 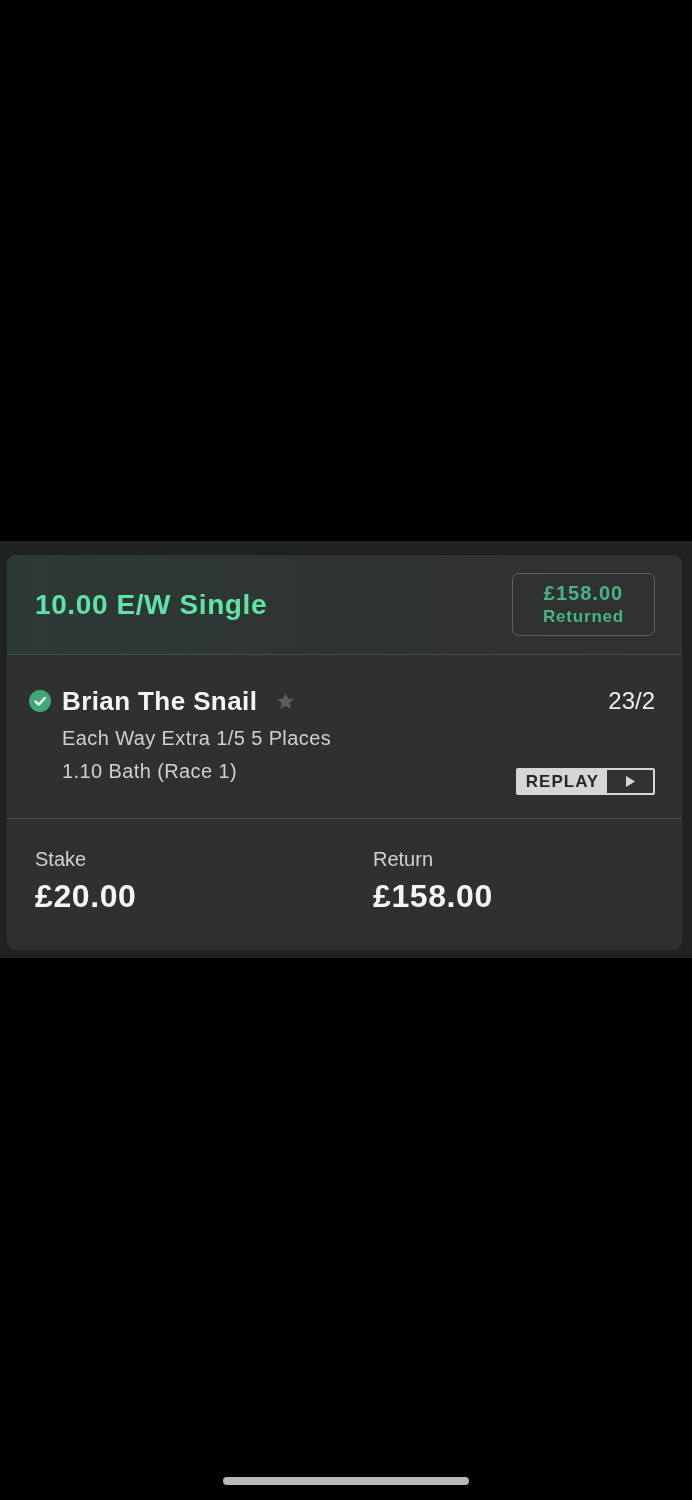 I want to click on replay-button: REPLAY, so click(x=585, y=781).